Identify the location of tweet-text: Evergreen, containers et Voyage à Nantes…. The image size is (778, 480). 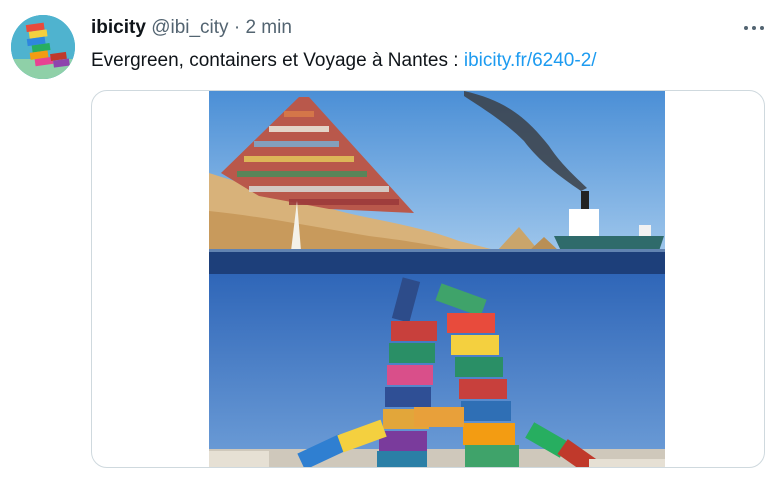
(344, 61).